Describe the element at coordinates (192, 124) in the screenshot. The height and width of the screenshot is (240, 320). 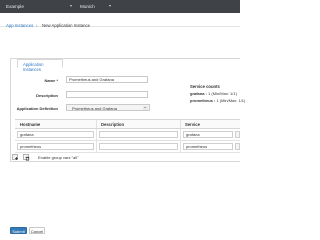
I see `column-header-service: Service` at that location.